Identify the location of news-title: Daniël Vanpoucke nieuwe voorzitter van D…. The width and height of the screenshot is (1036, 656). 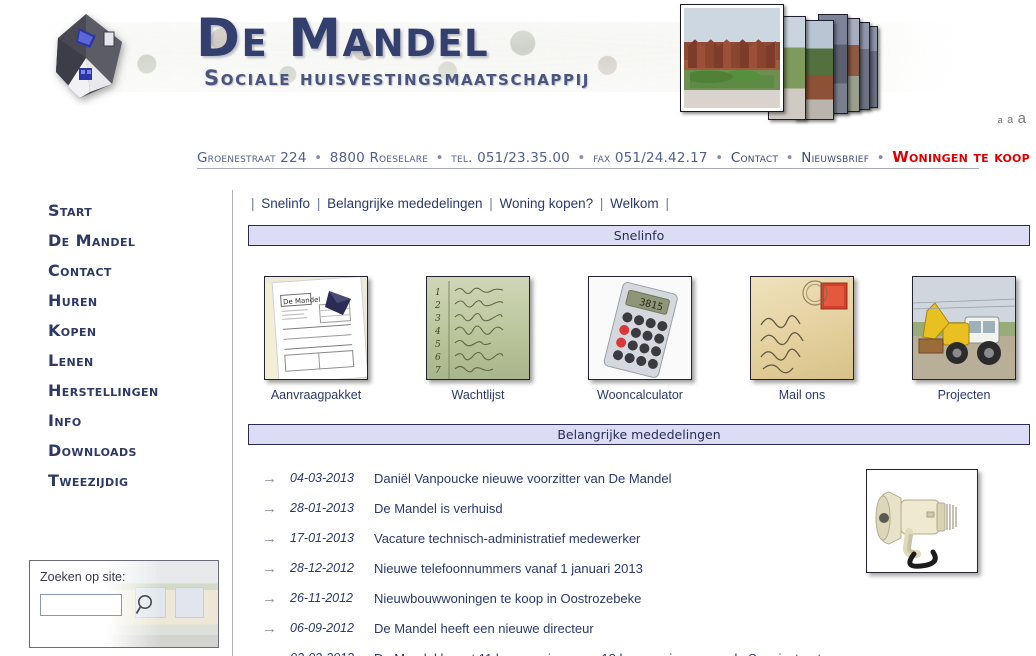
(522, 478).